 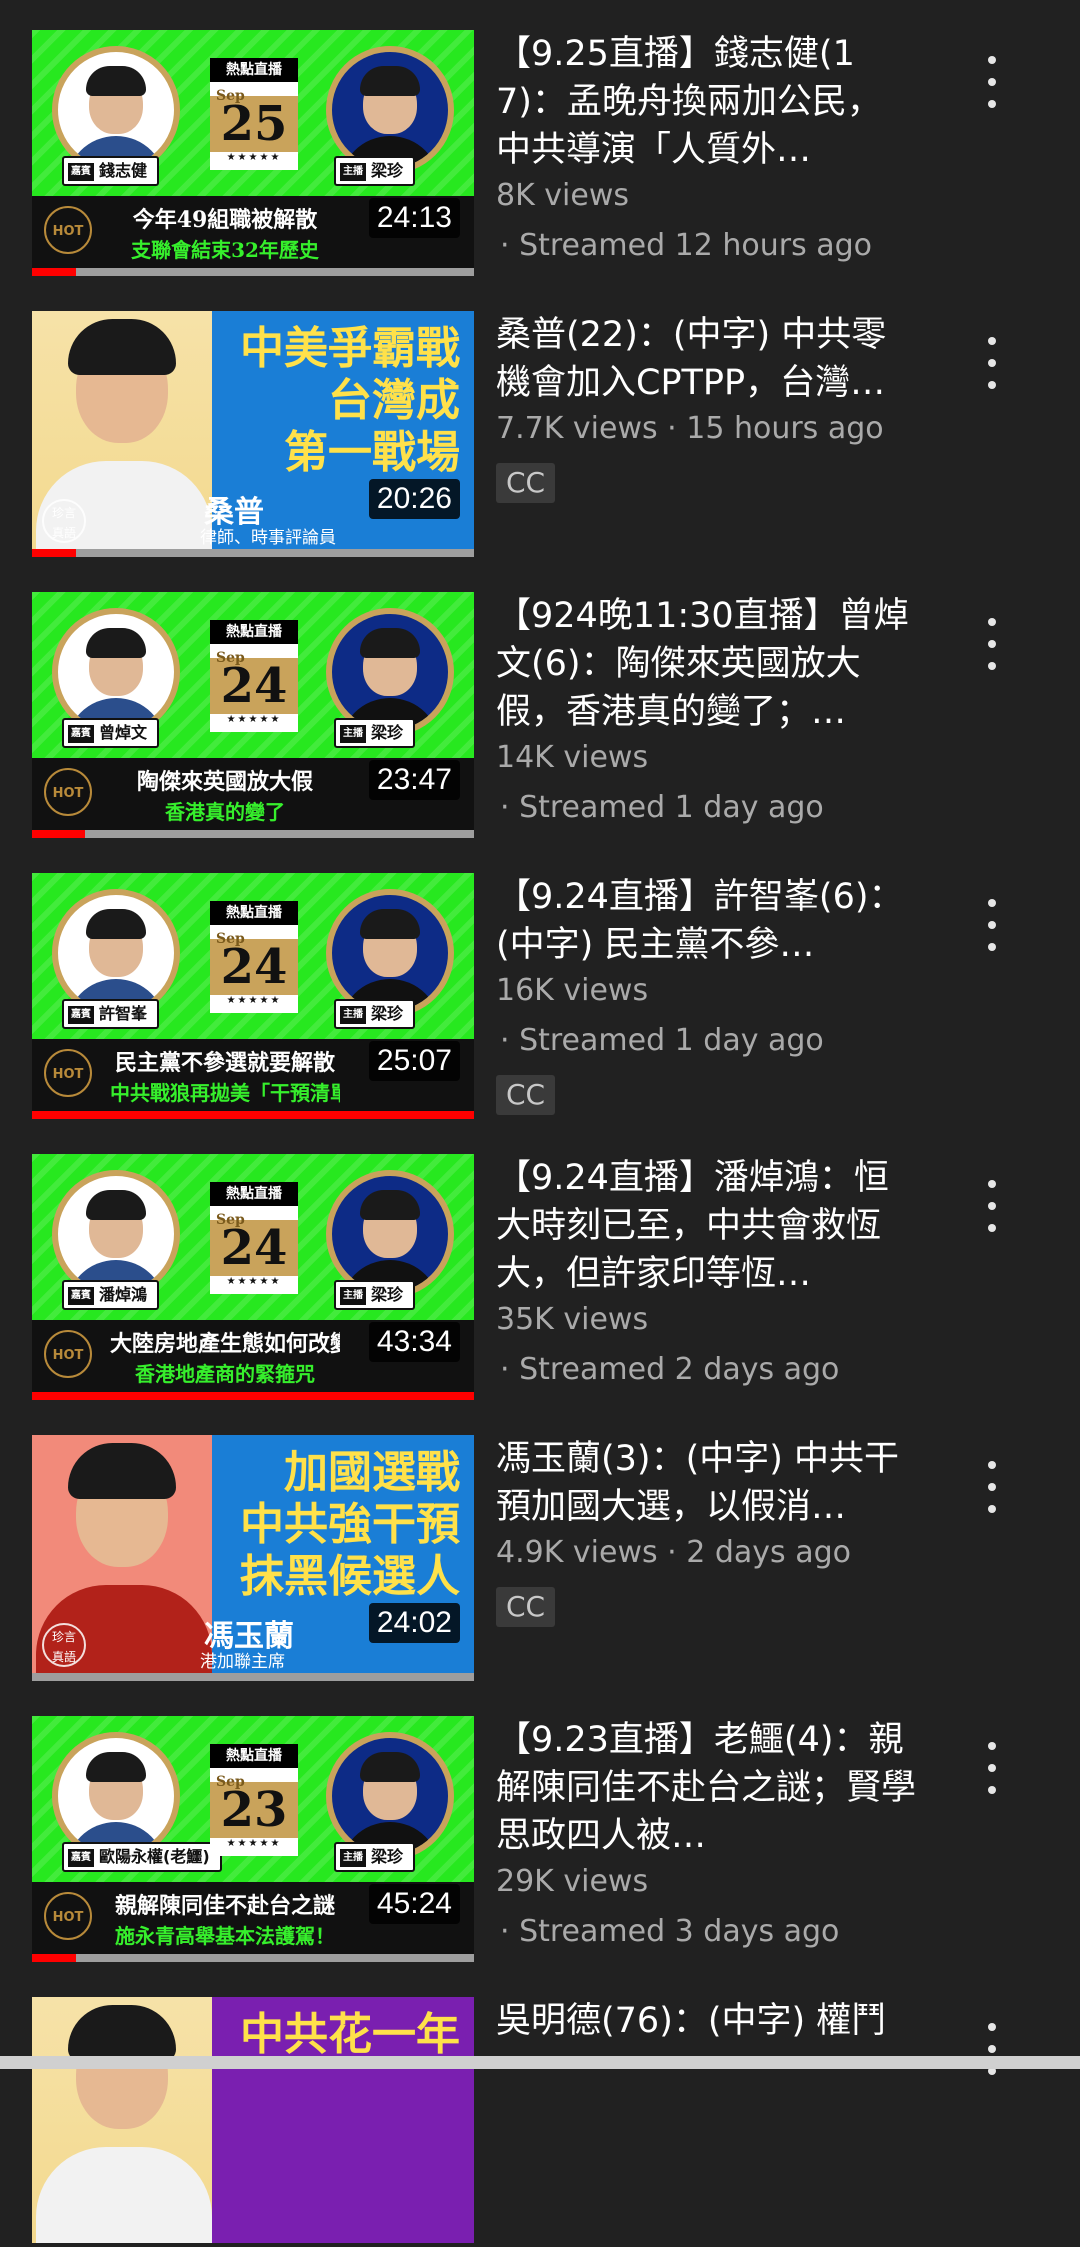 I want to click on duration-badge: 24:13, so click(x=414, y=218).